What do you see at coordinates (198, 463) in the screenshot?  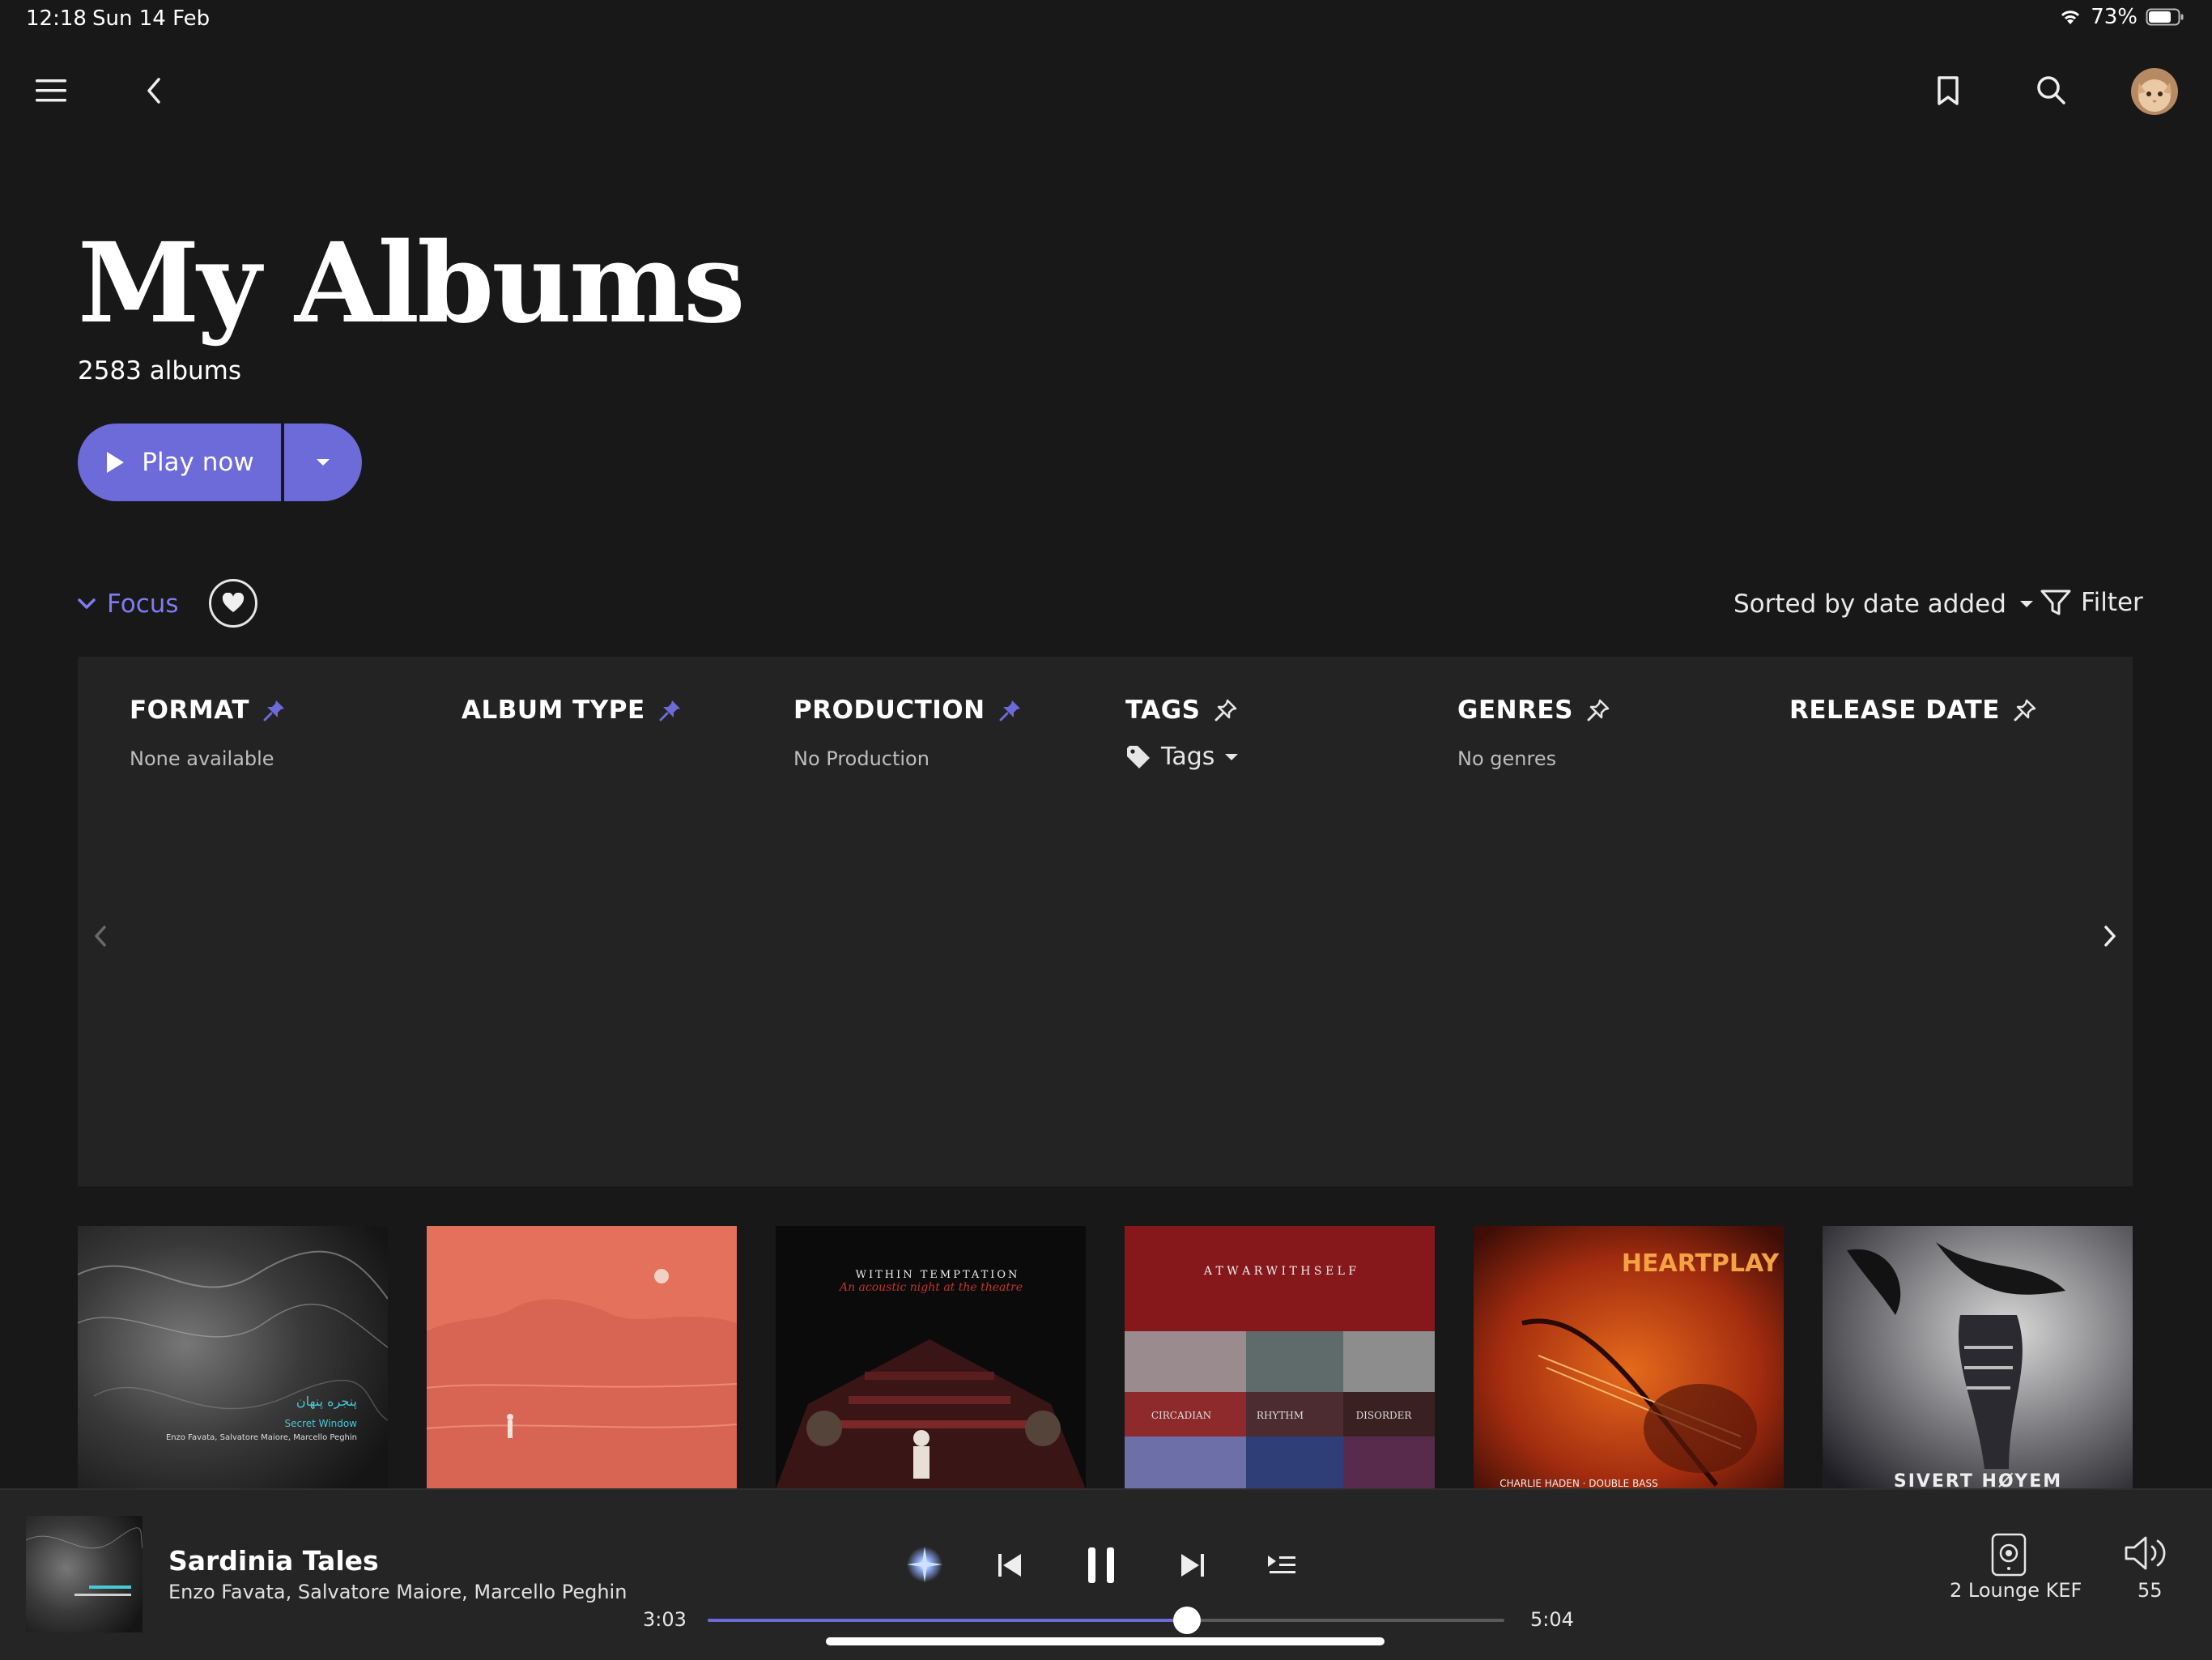 I see `play-now-label: Play now` at bounding box center [198, 463].